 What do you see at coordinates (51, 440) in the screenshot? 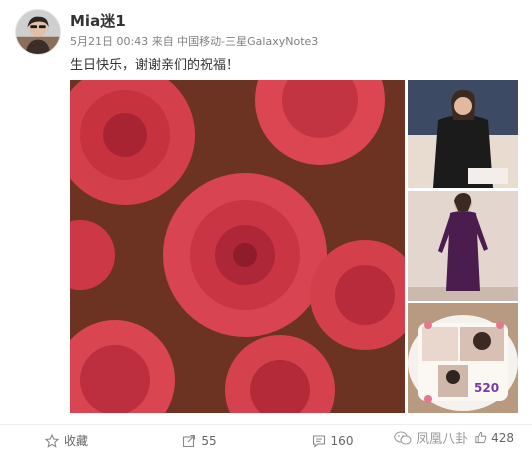
I see `star-icon` at bounding box center [51, 440].